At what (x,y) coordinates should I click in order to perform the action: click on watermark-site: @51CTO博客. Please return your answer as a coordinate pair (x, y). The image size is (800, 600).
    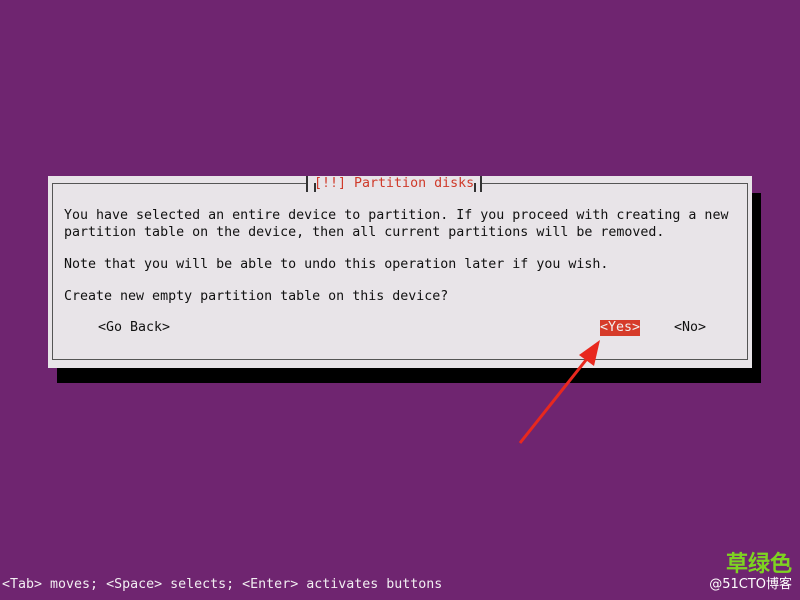
    Looking at the image, I should click on (750, 584).